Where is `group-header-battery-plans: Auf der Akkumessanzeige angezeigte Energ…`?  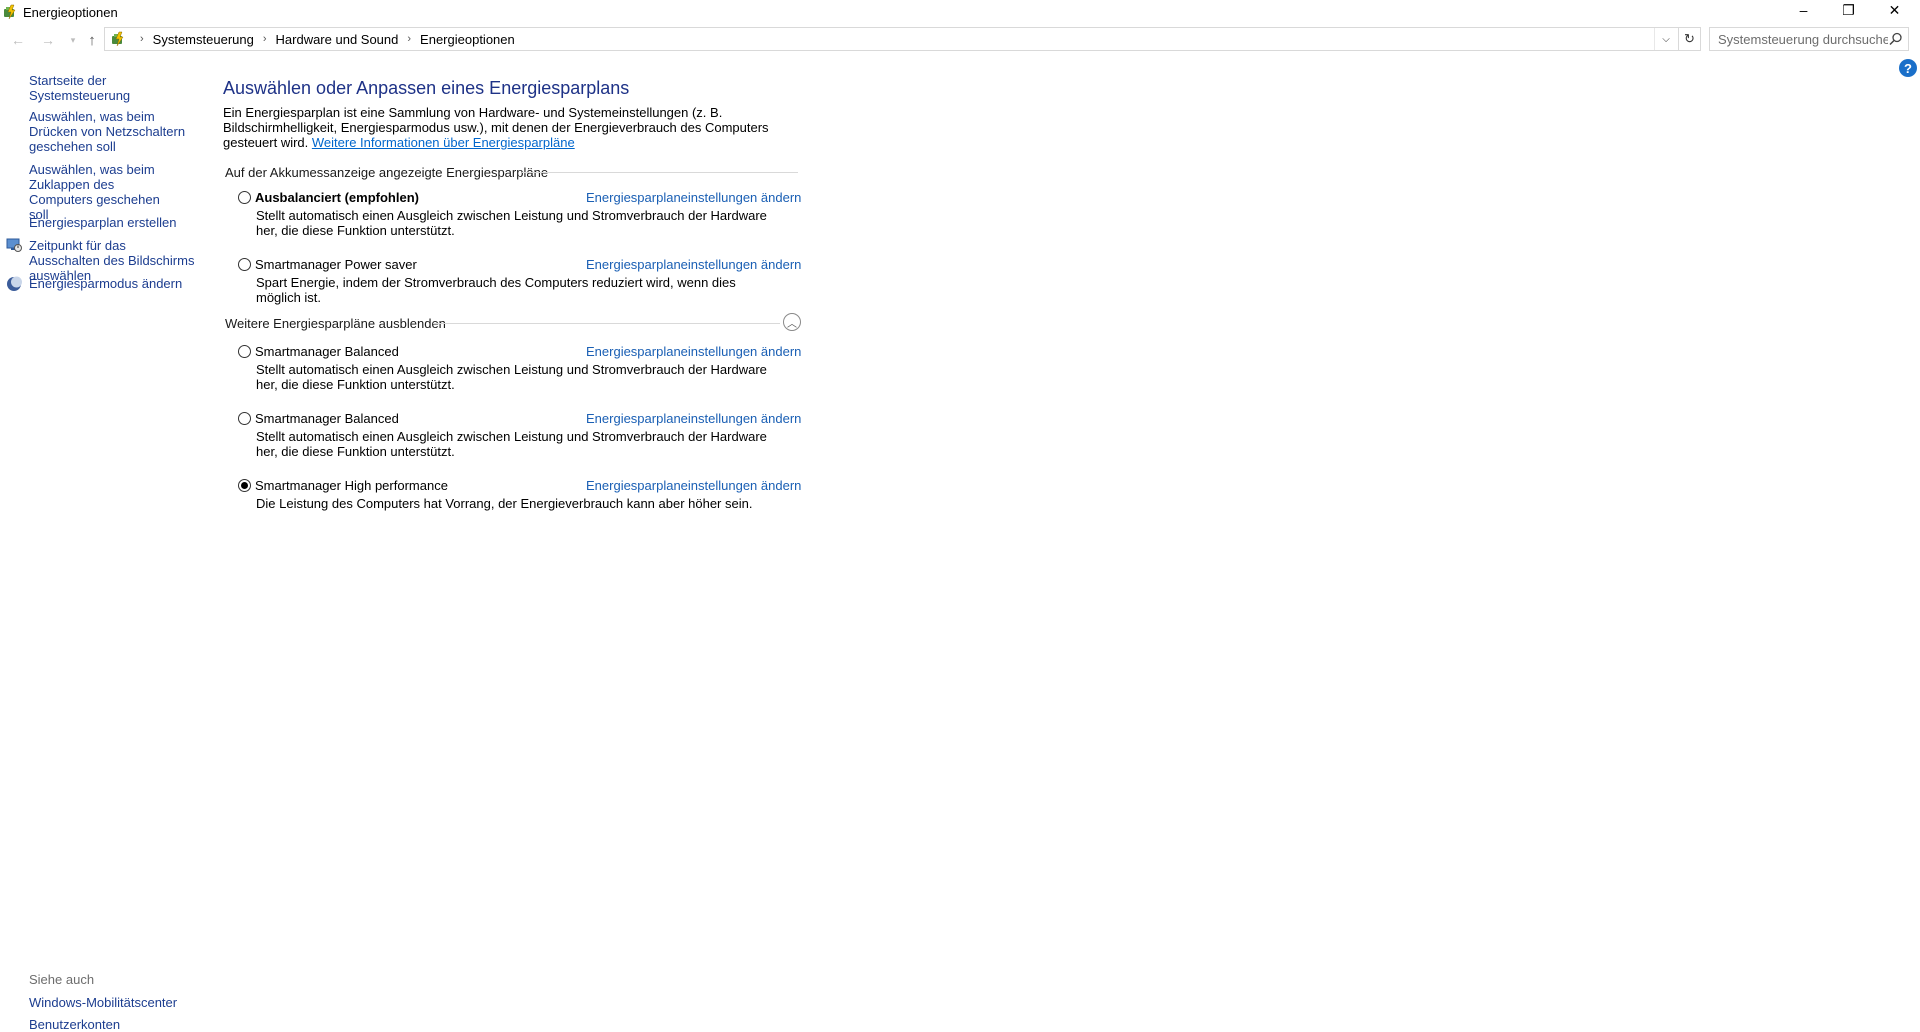 group-header-battery-plans: Auf der Akkumessanzeige angezeigte Energ… is located at coordinates (387, 172).